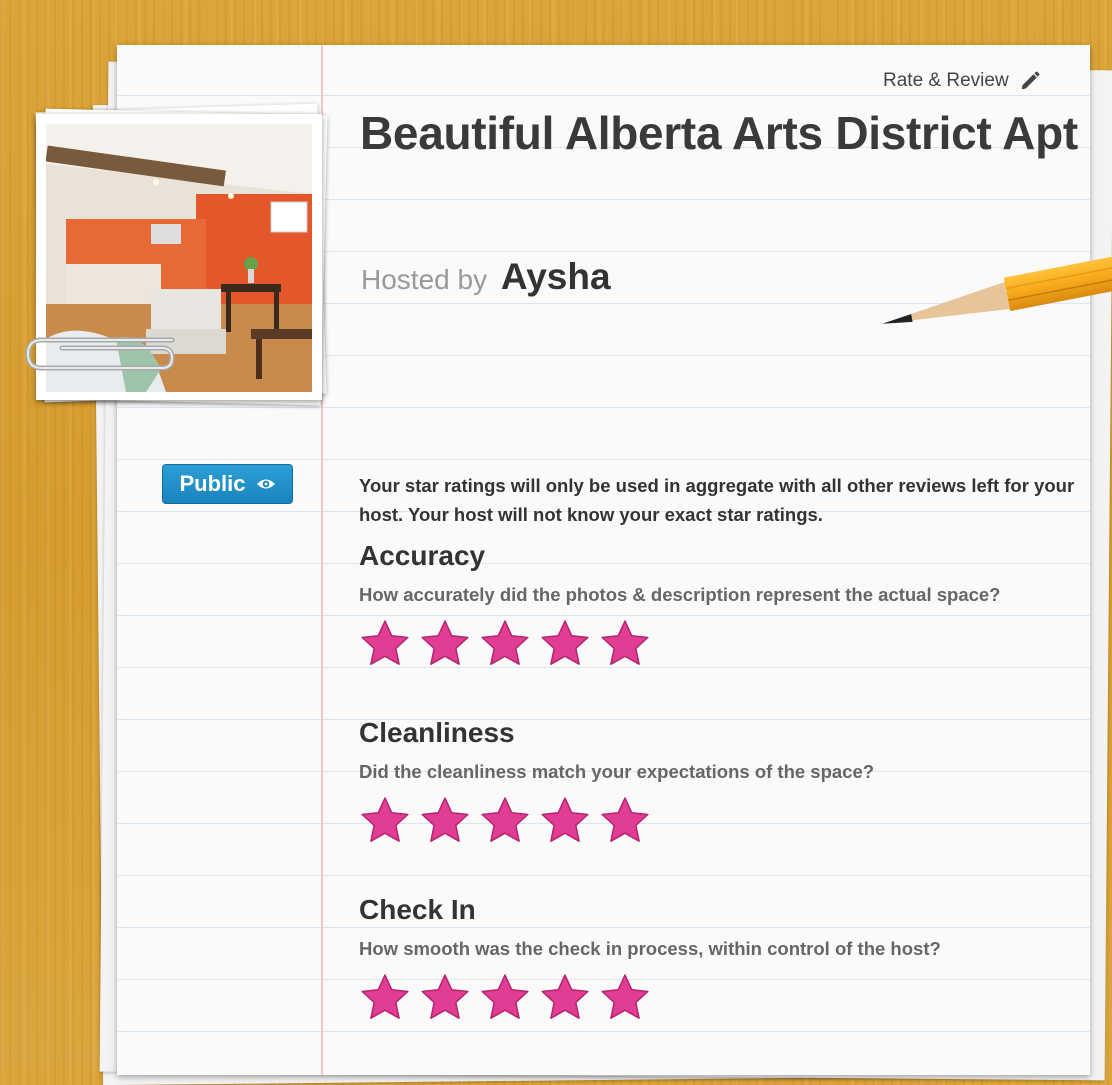 This screenshot has width=1112, height=1085. Describe the element at coordinates (1030, 80) in the screenshot. I see `pencil-icon` at that location.